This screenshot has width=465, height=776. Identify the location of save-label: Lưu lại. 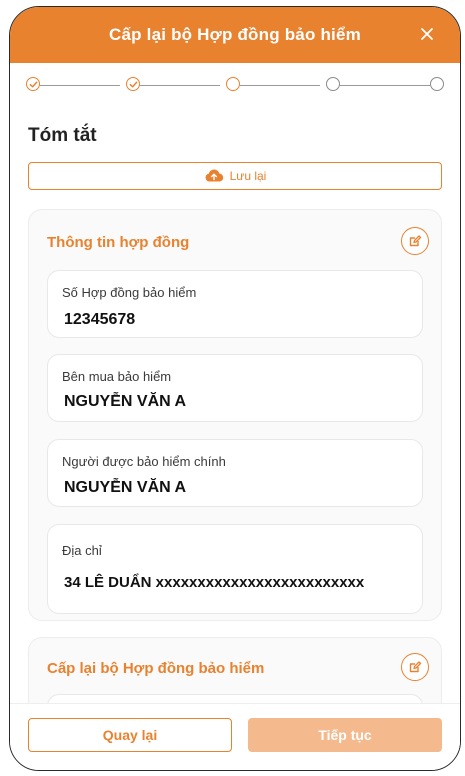
(248, 176).